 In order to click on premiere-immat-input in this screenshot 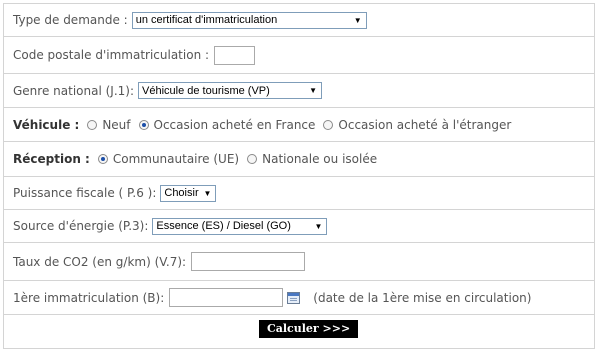, I will do `click(226, 297)`.